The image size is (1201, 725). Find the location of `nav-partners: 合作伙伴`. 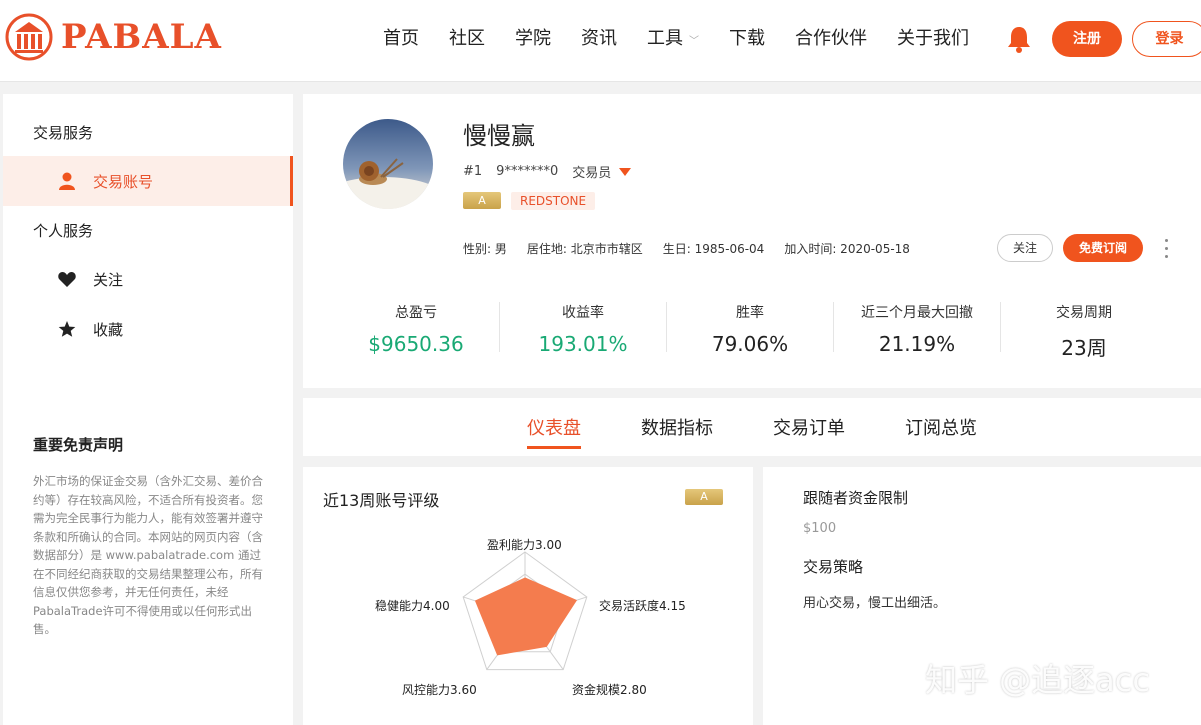

nav-partners: 合作伙伴 is located at coordinates (831, 40).